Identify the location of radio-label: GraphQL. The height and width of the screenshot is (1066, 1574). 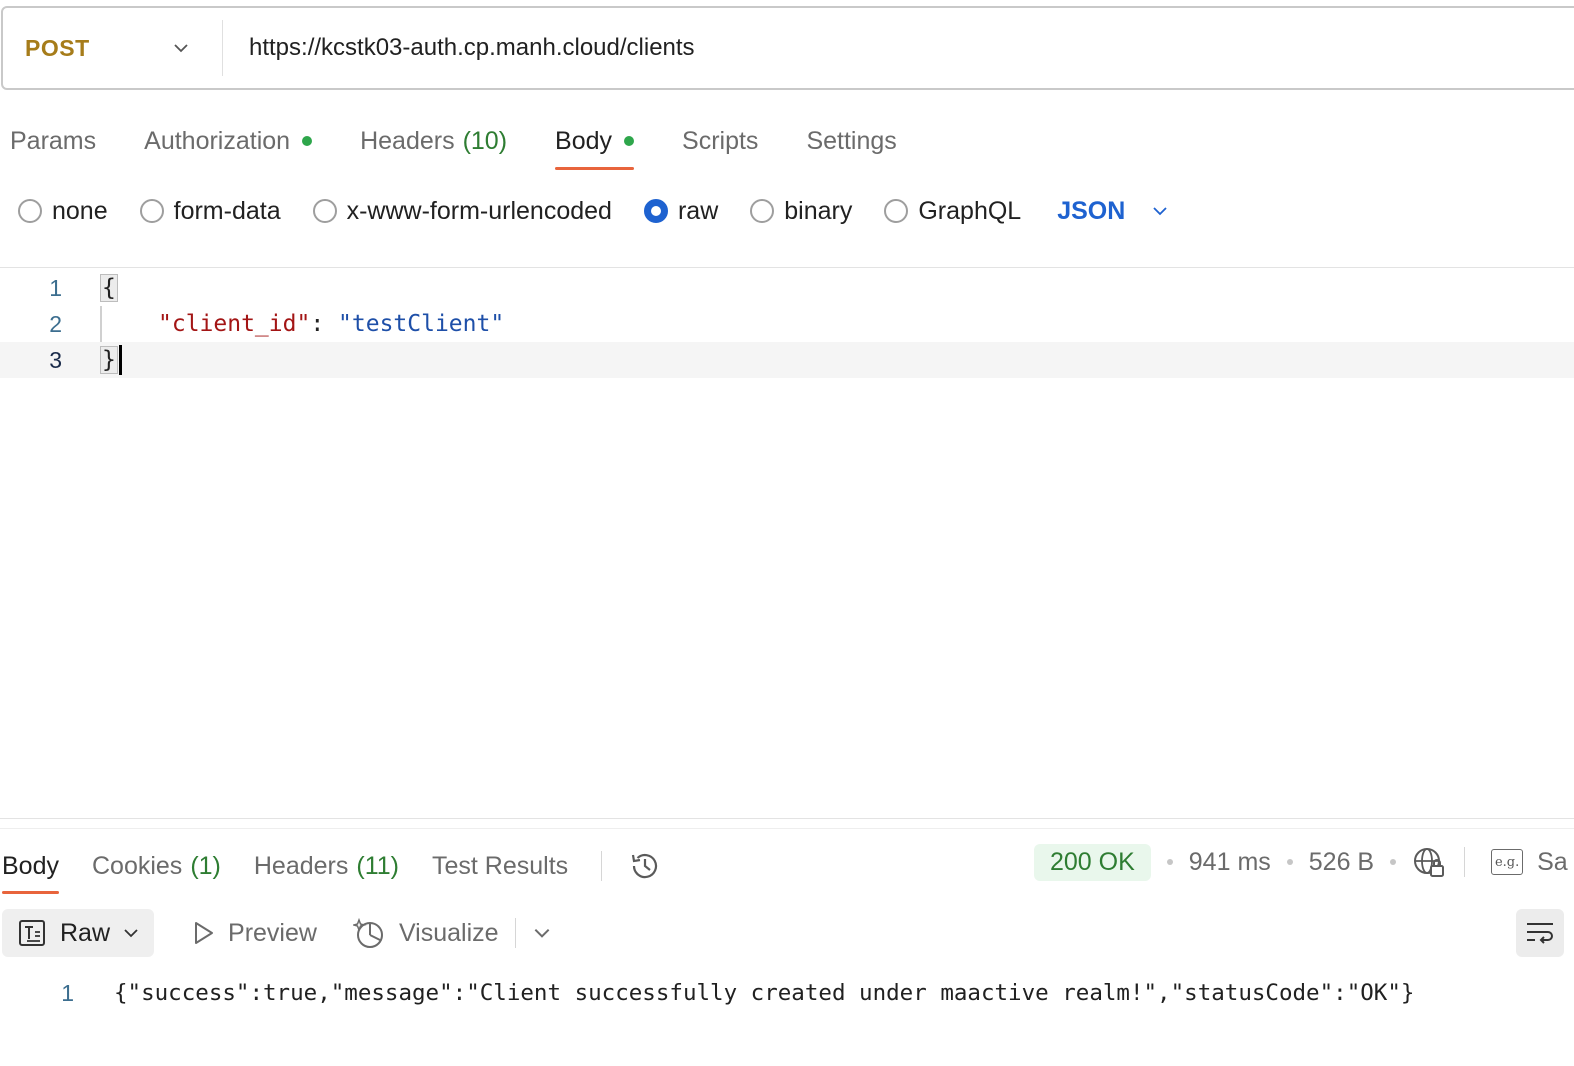
(970, 210).